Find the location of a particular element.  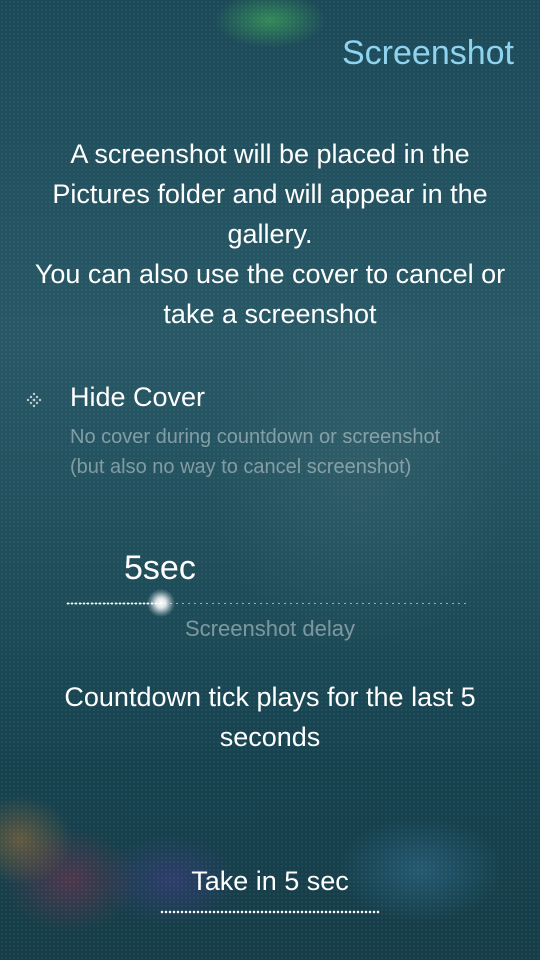

take-screenshot-button: Take in 5 sec is located at coordinates (270, 890).